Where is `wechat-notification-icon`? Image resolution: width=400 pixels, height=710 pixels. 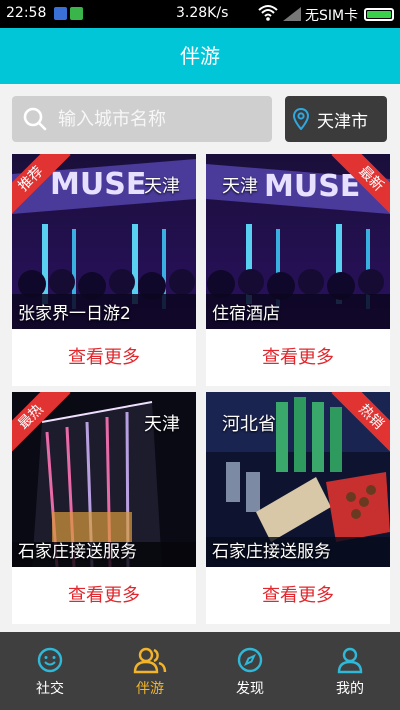
wechat-notification-icon is located at coordinates (76, 13).